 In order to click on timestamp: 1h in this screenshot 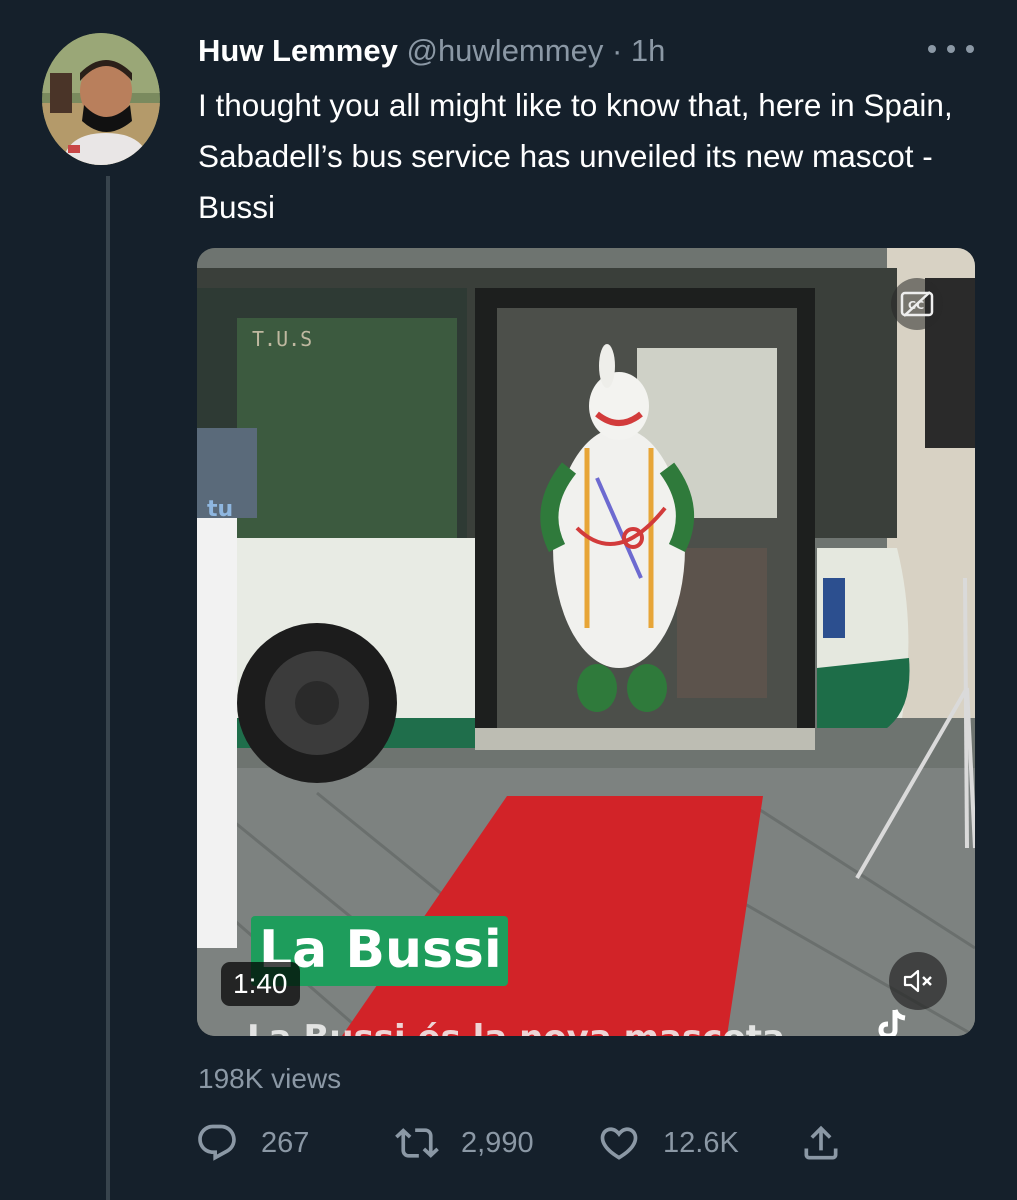, I will do `click(648, 50)`.